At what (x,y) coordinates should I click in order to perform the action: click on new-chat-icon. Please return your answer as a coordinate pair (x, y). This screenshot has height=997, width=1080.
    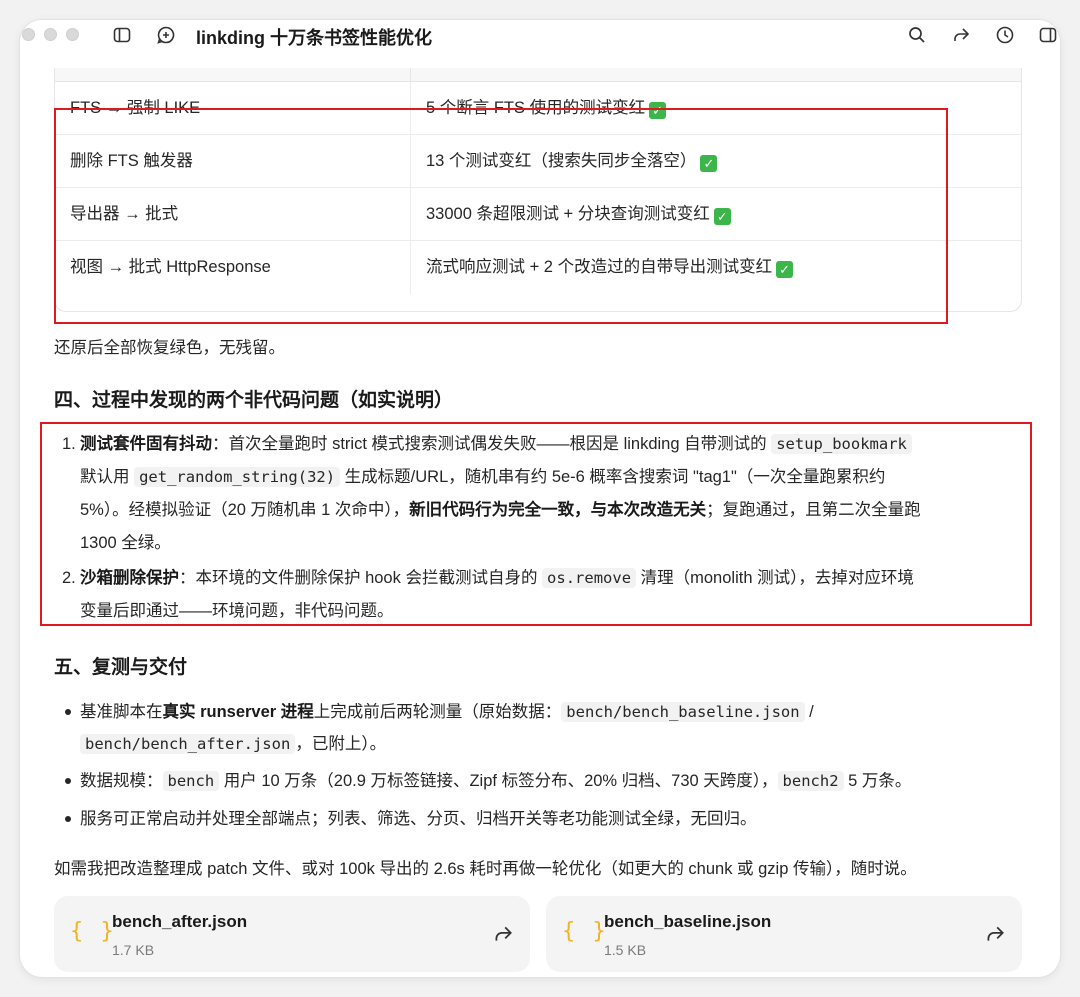
    Looking at the image, I should click on (166, 35).